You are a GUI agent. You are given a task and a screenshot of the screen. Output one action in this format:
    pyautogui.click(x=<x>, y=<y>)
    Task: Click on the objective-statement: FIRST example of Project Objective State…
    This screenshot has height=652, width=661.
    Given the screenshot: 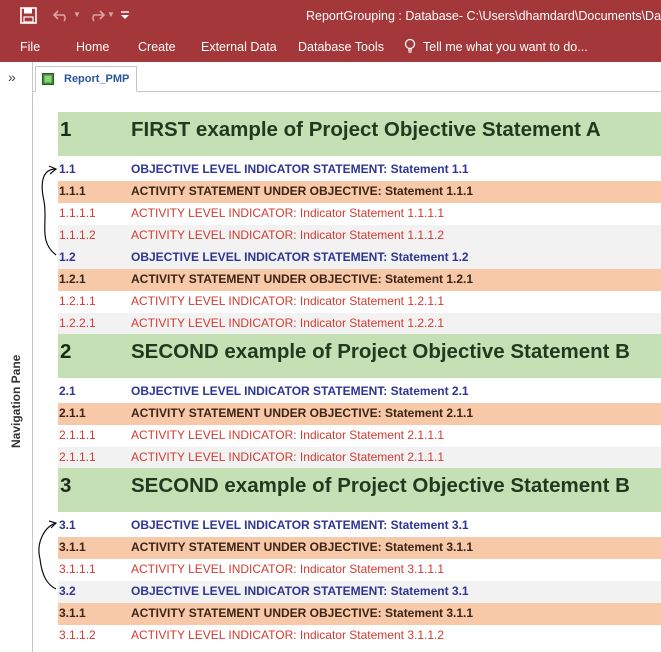 What is the action you would take?
    pyautogui.click(x=366, y=129)
    